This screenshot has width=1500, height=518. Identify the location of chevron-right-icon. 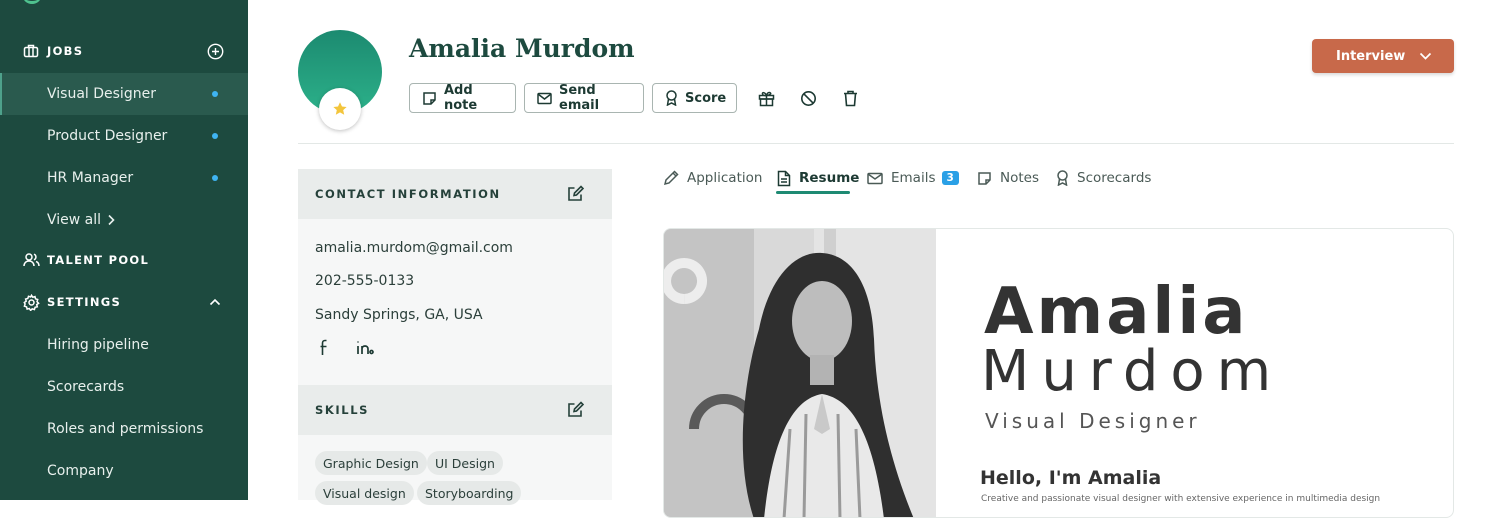
(111, 220).